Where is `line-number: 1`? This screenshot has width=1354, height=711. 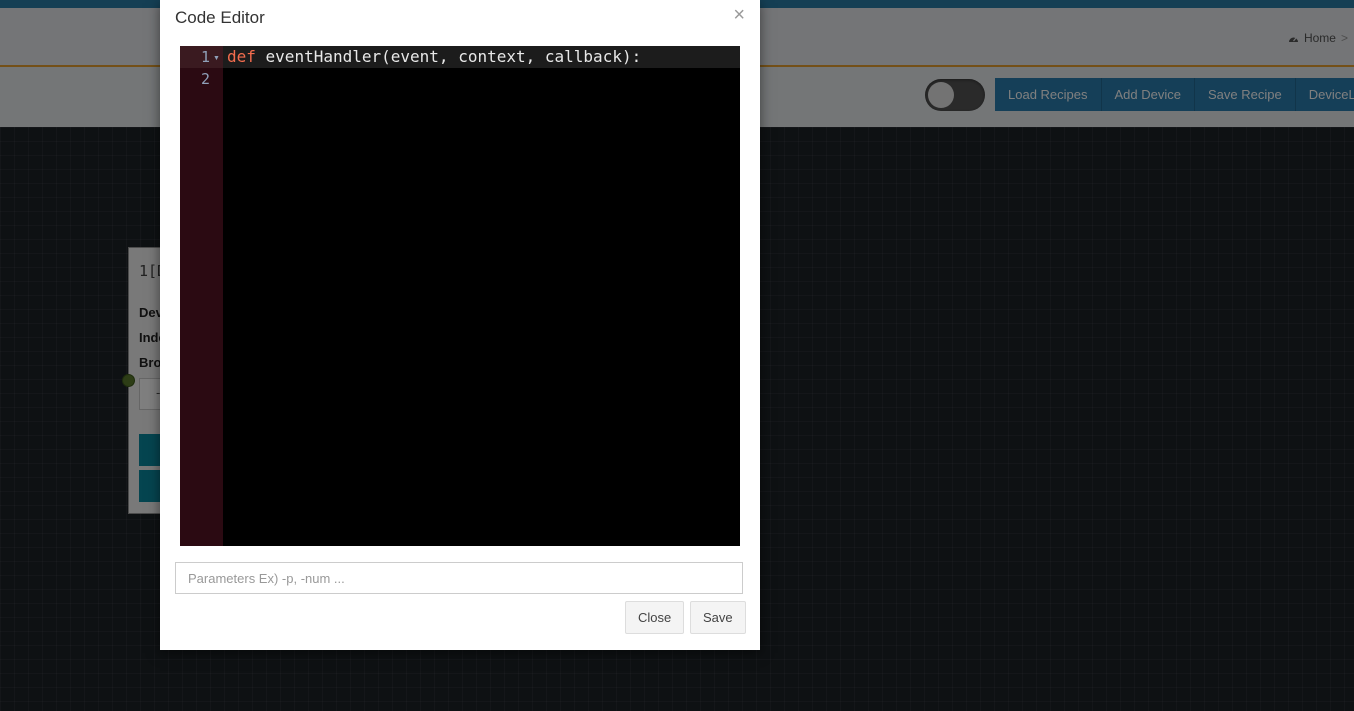
line-number: 1 is located at coordinates (205, 57).